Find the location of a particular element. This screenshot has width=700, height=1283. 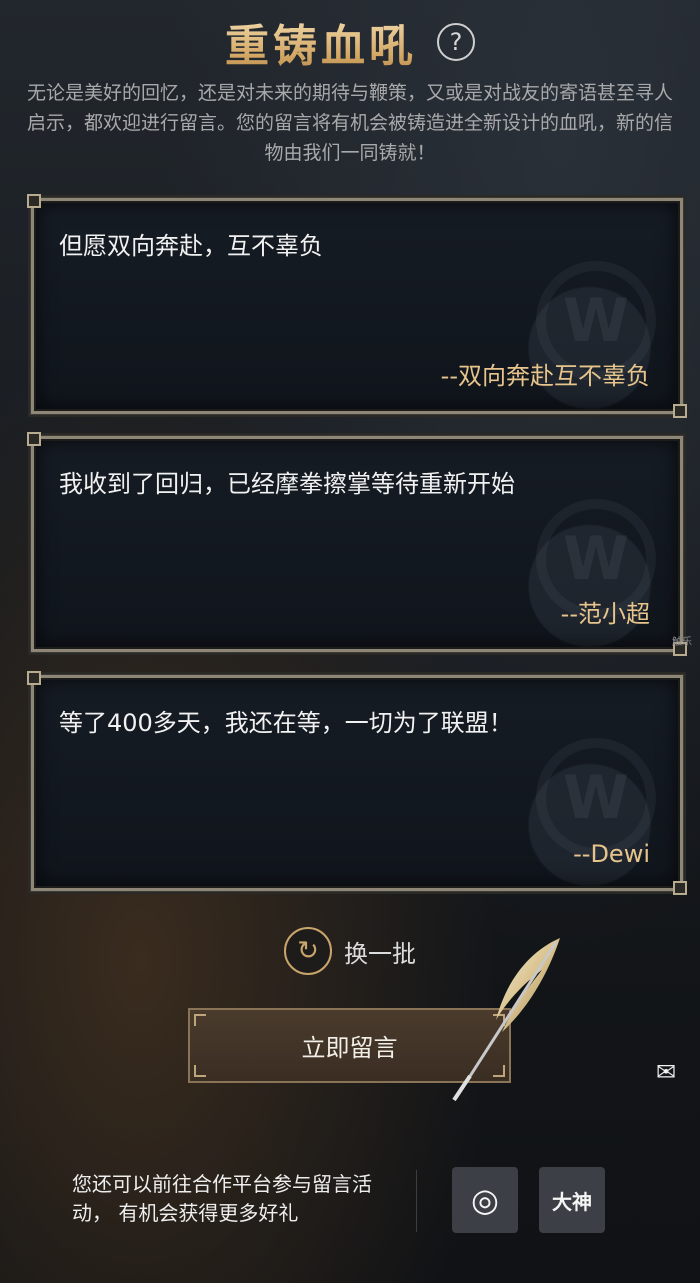

refresh-label: 换一批 is located at coordinates (380, 951).